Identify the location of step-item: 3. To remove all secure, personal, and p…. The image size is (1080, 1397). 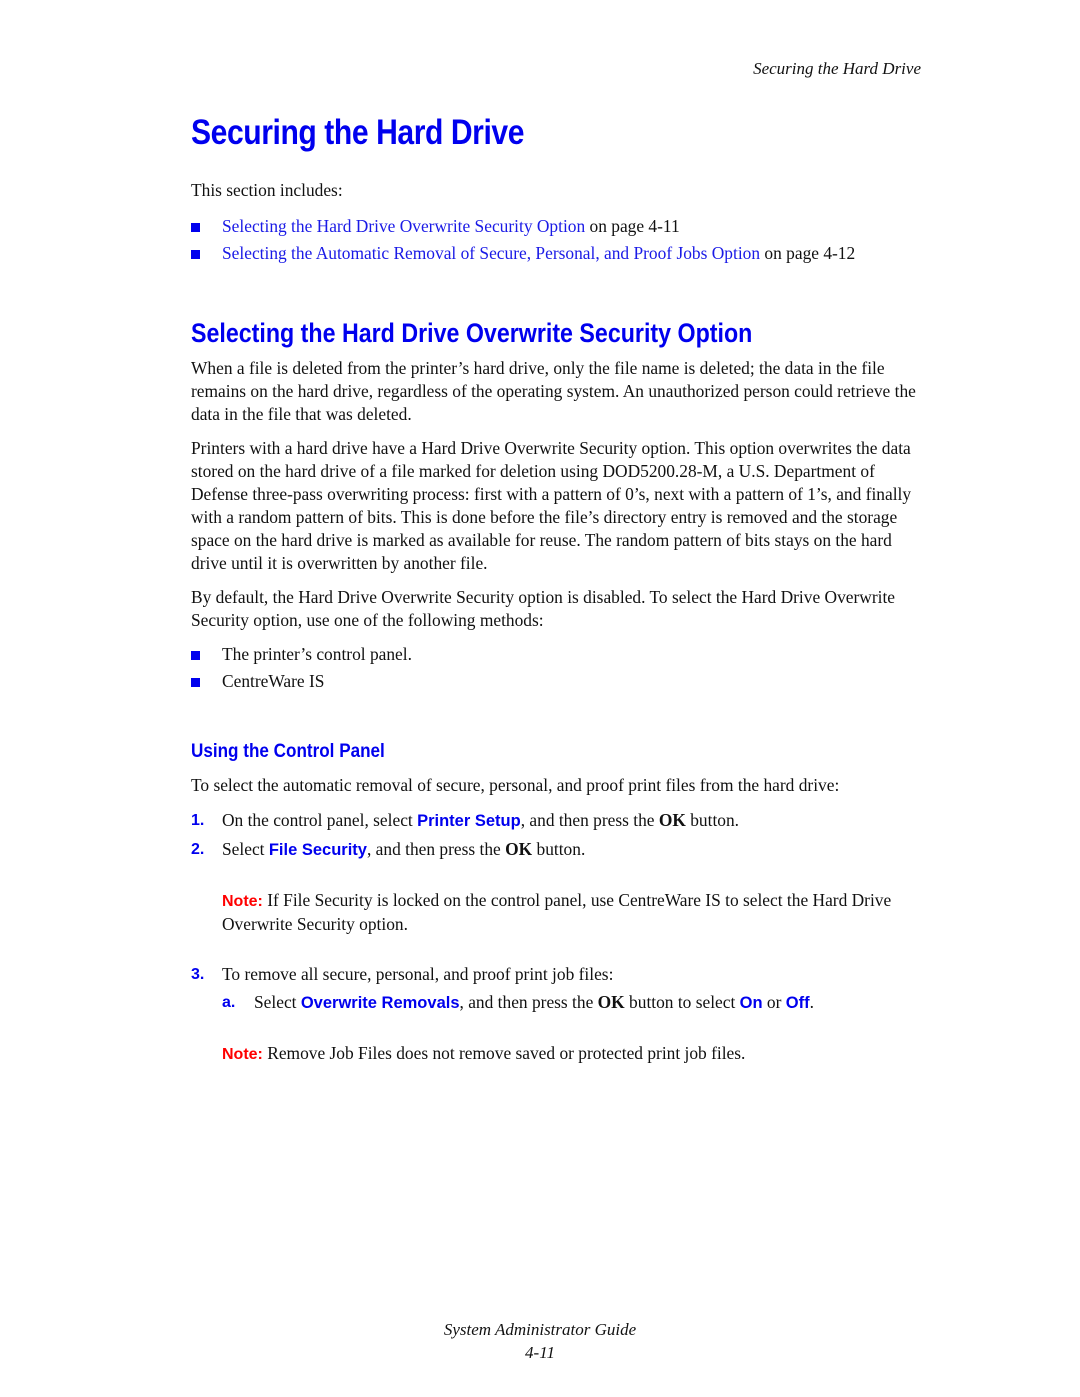
(556, 989).